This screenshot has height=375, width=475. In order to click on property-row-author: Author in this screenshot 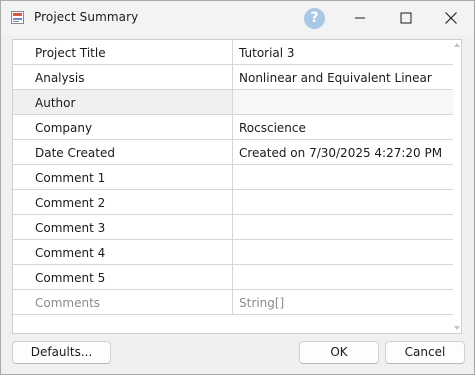, I will do `click(233, 102)`.